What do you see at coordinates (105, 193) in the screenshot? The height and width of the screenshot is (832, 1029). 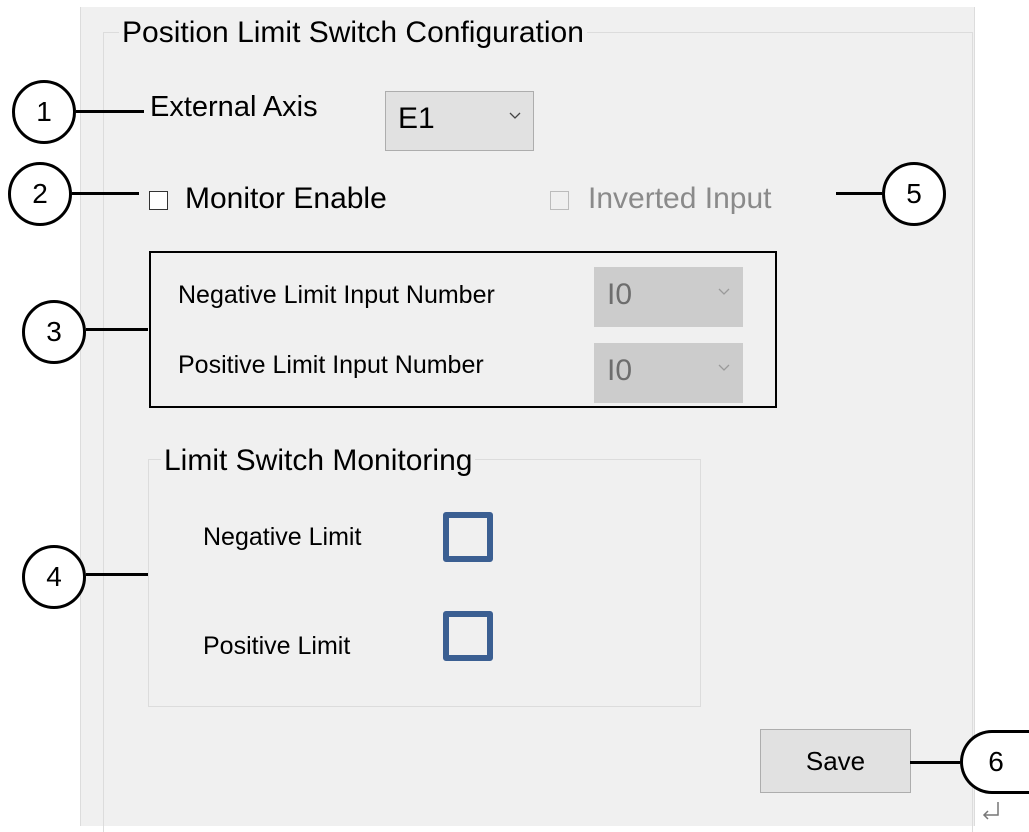 I see `callout-2-line` at bounding box center [105, 193].